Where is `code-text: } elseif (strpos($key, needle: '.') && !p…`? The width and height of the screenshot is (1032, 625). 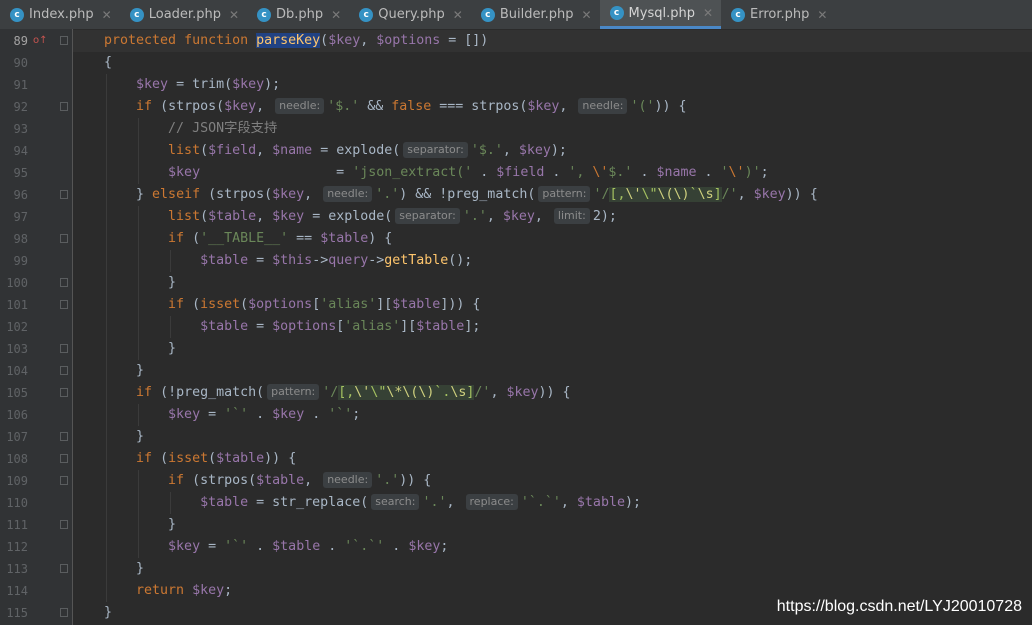
code-text: } elseif (strpos($key, needle: '.') && !p… is located at coordinates (461, 195).